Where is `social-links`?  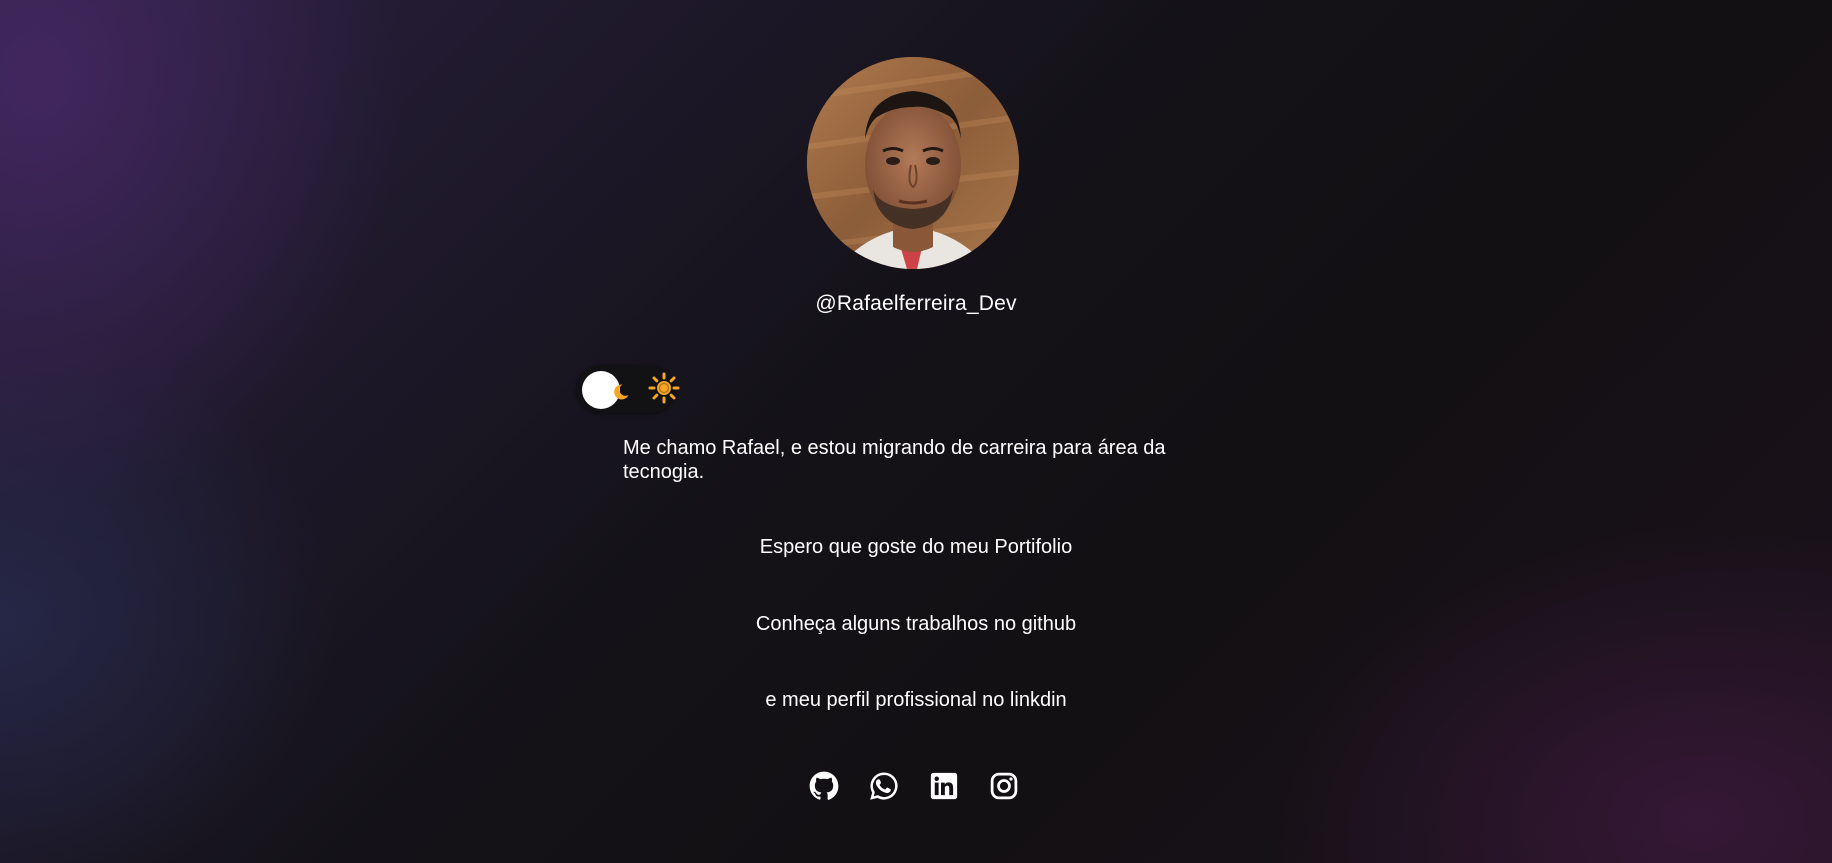
social-links is located at coordinates (917, 787).